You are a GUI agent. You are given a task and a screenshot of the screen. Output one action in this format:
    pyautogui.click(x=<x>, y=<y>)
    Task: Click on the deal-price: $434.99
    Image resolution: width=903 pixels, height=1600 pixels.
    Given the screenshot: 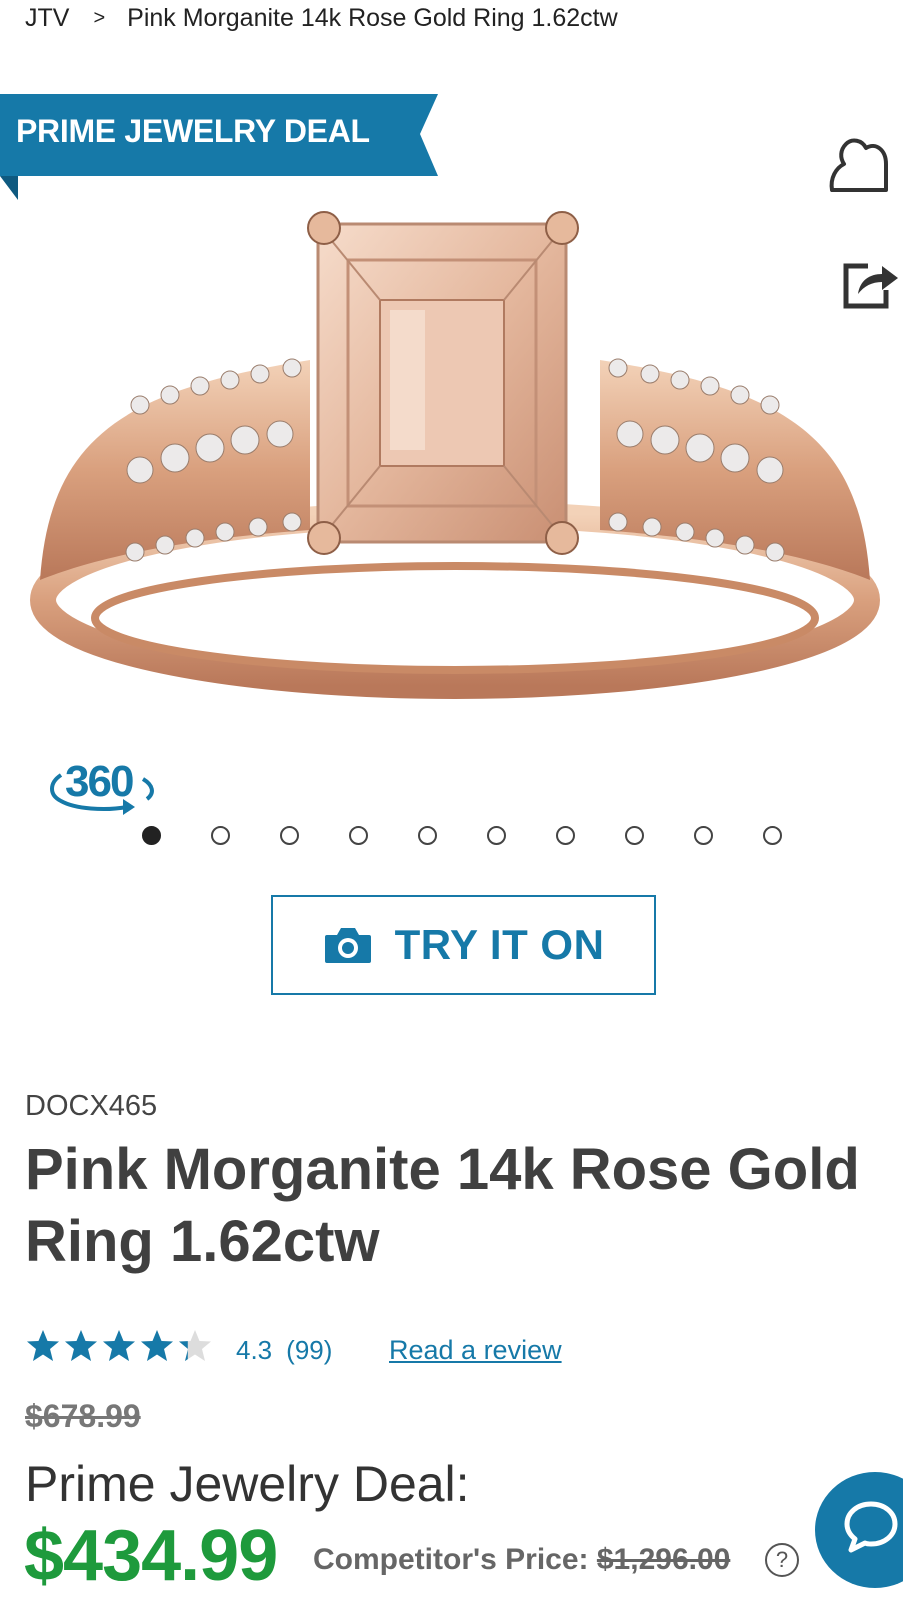 What is the action you would take?
    pyautogui.click(x=151, y=1556)
    